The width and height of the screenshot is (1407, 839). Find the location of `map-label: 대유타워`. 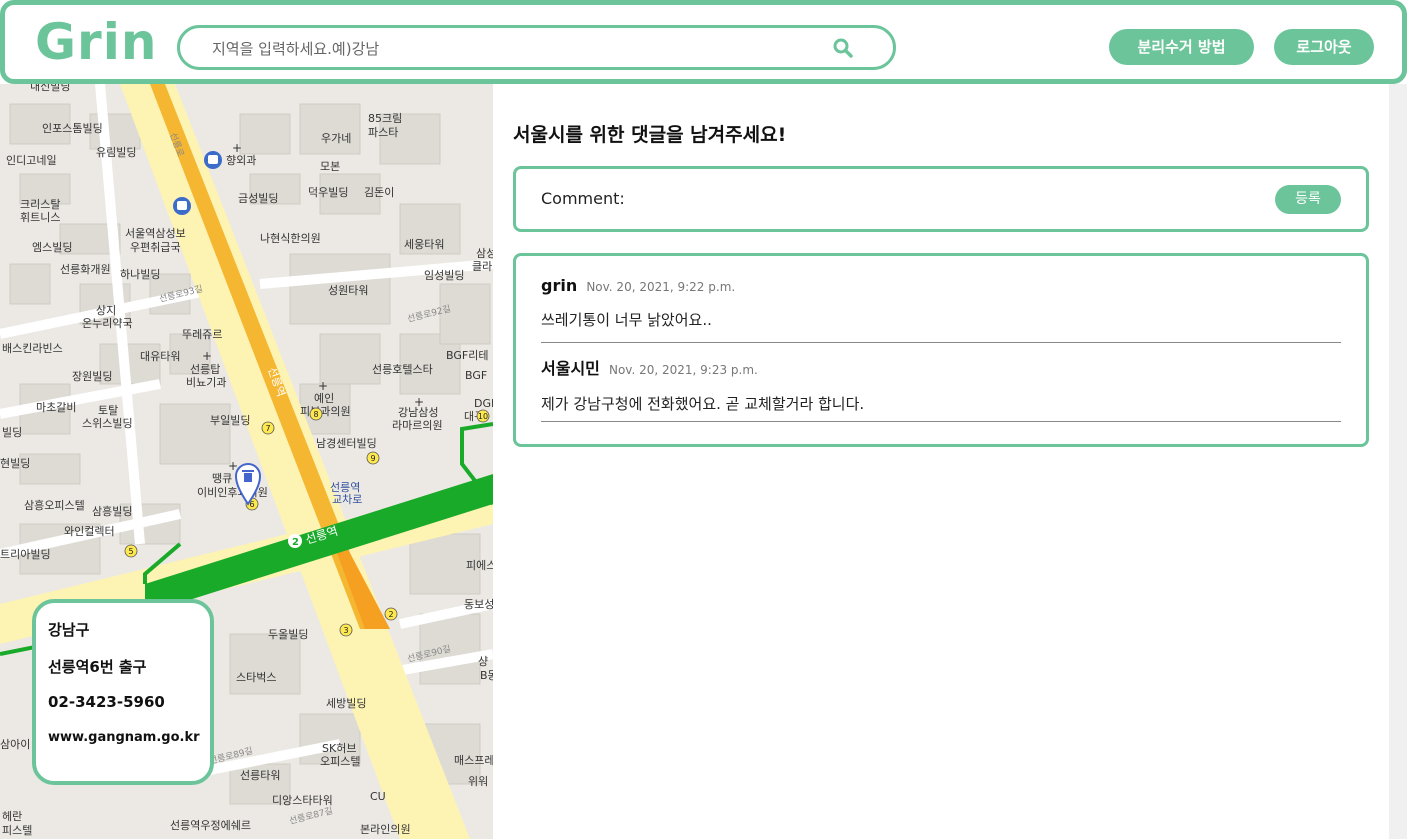

map-label: 대유타워 is located at coordinates (160, 356).